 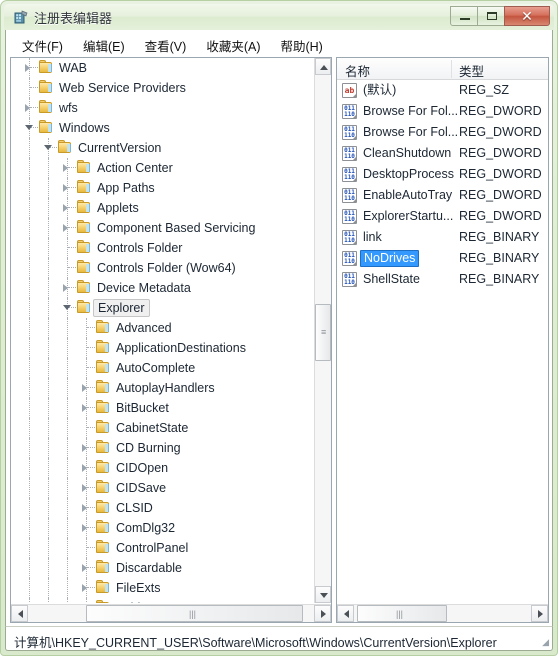 What do you see at coordinates (68, 108) in the screenshot?
I see `tree-item-label: wfs` at bounding box center [68, 108].